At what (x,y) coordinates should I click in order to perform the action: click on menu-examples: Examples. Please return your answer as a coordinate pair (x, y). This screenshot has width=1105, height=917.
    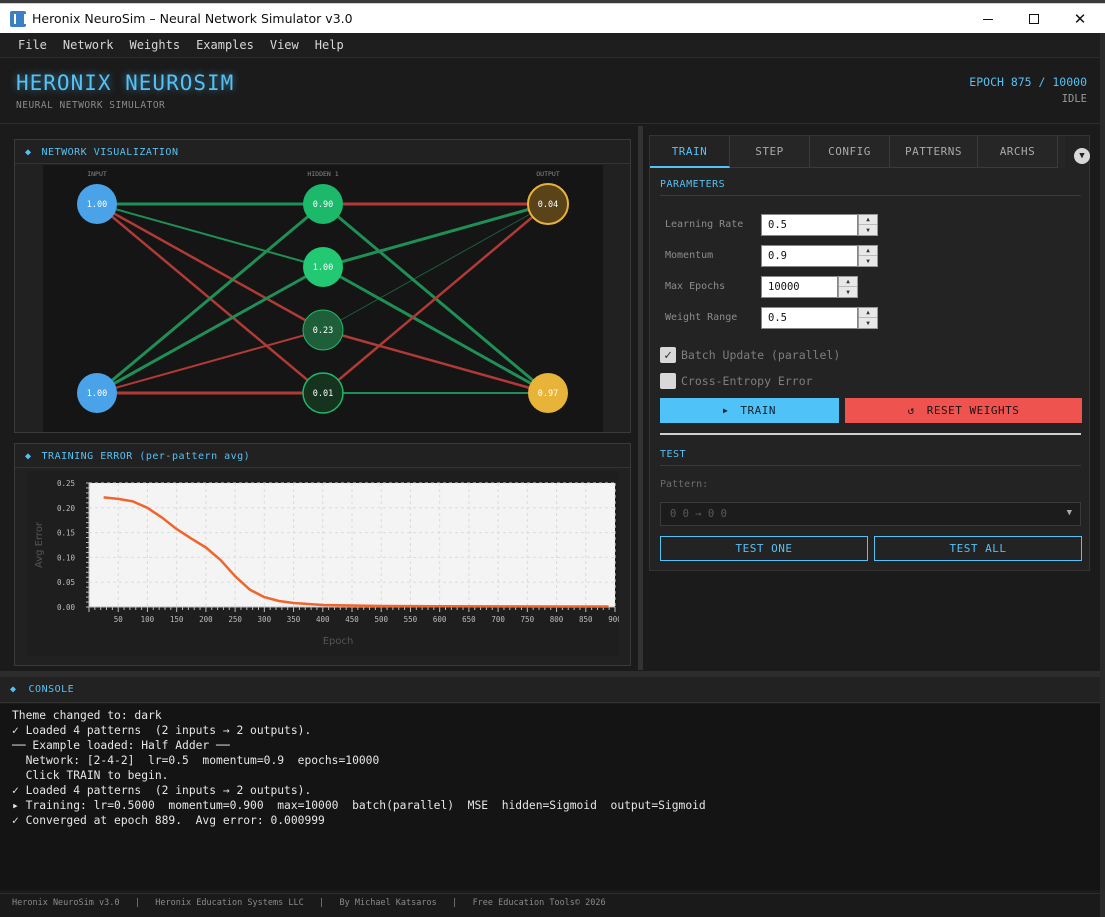
    Looking at the image, I should click on (225, 45).